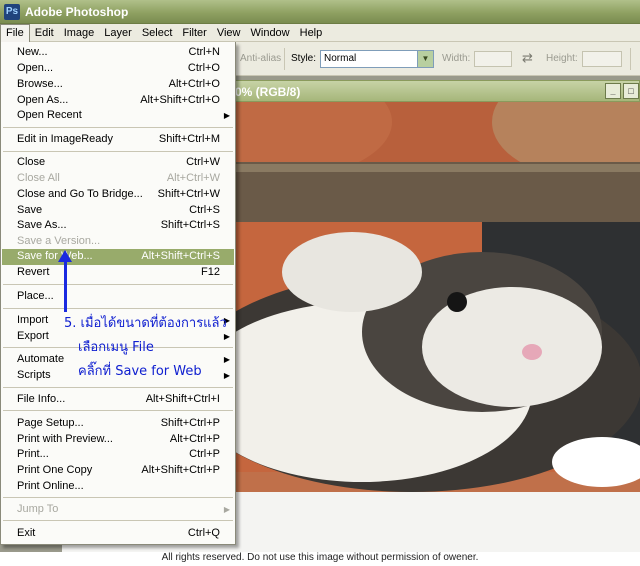 This screenshot has height=566, width=640. I want to click on menu-image: Image, so click(79, 33).